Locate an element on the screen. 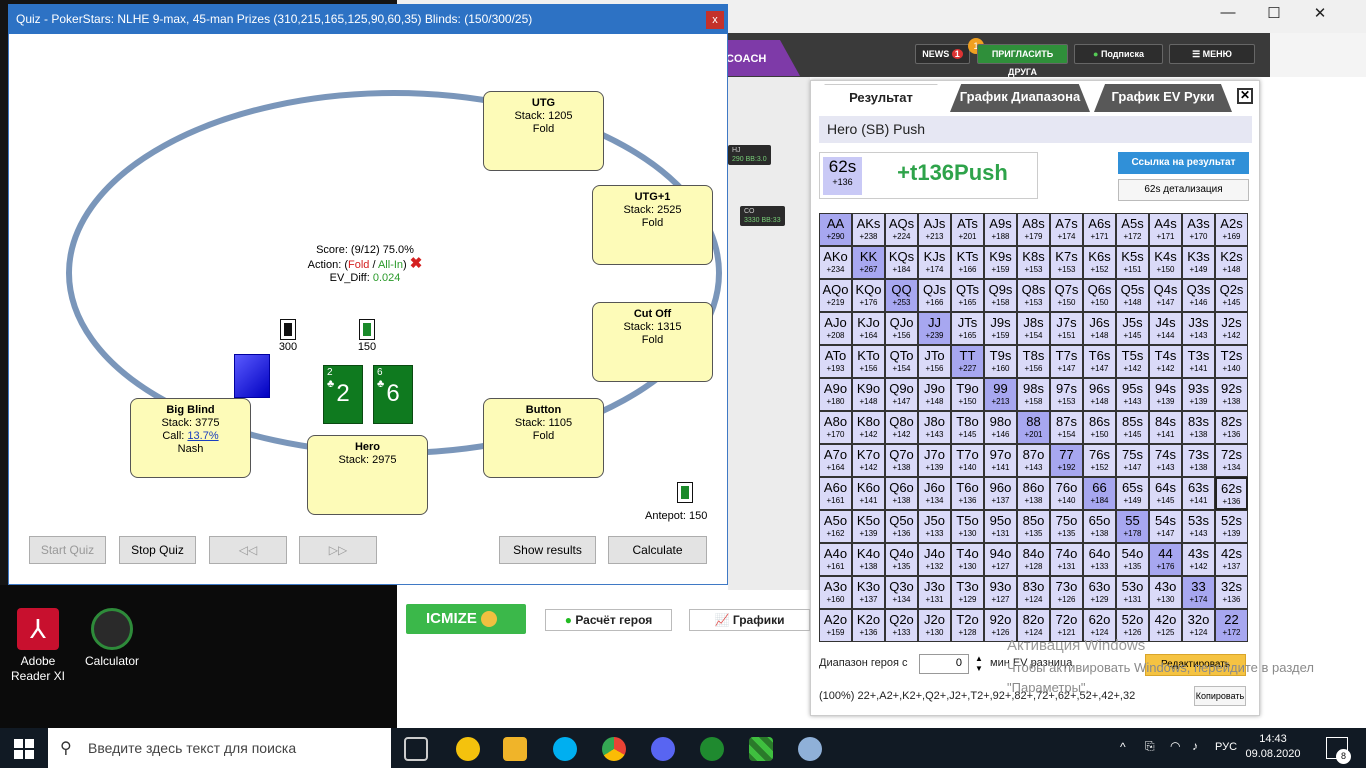  range-cell: 75s +147 is located at coordinates (1132, 460).